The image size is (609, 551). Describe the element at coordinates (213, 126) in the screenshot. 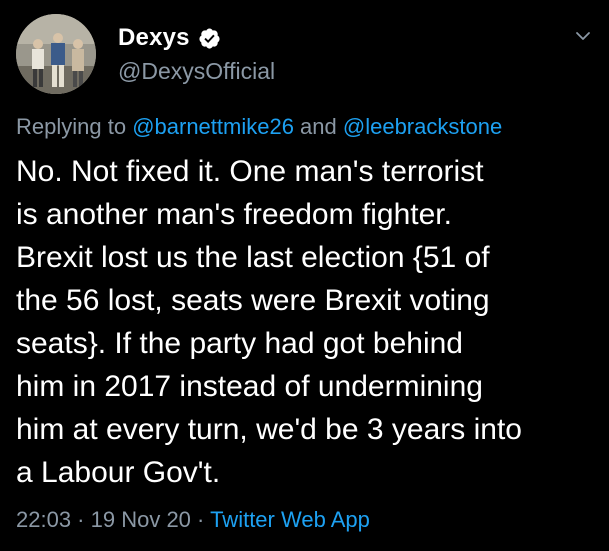

I see `mention-link: @barnettmike26` at that location.